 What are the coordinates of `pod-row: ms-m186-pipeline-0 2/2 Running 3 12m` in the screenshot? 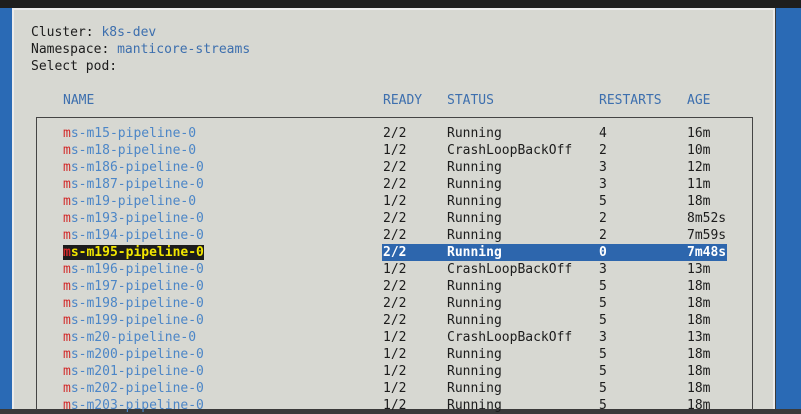 It's located at (400, 167).